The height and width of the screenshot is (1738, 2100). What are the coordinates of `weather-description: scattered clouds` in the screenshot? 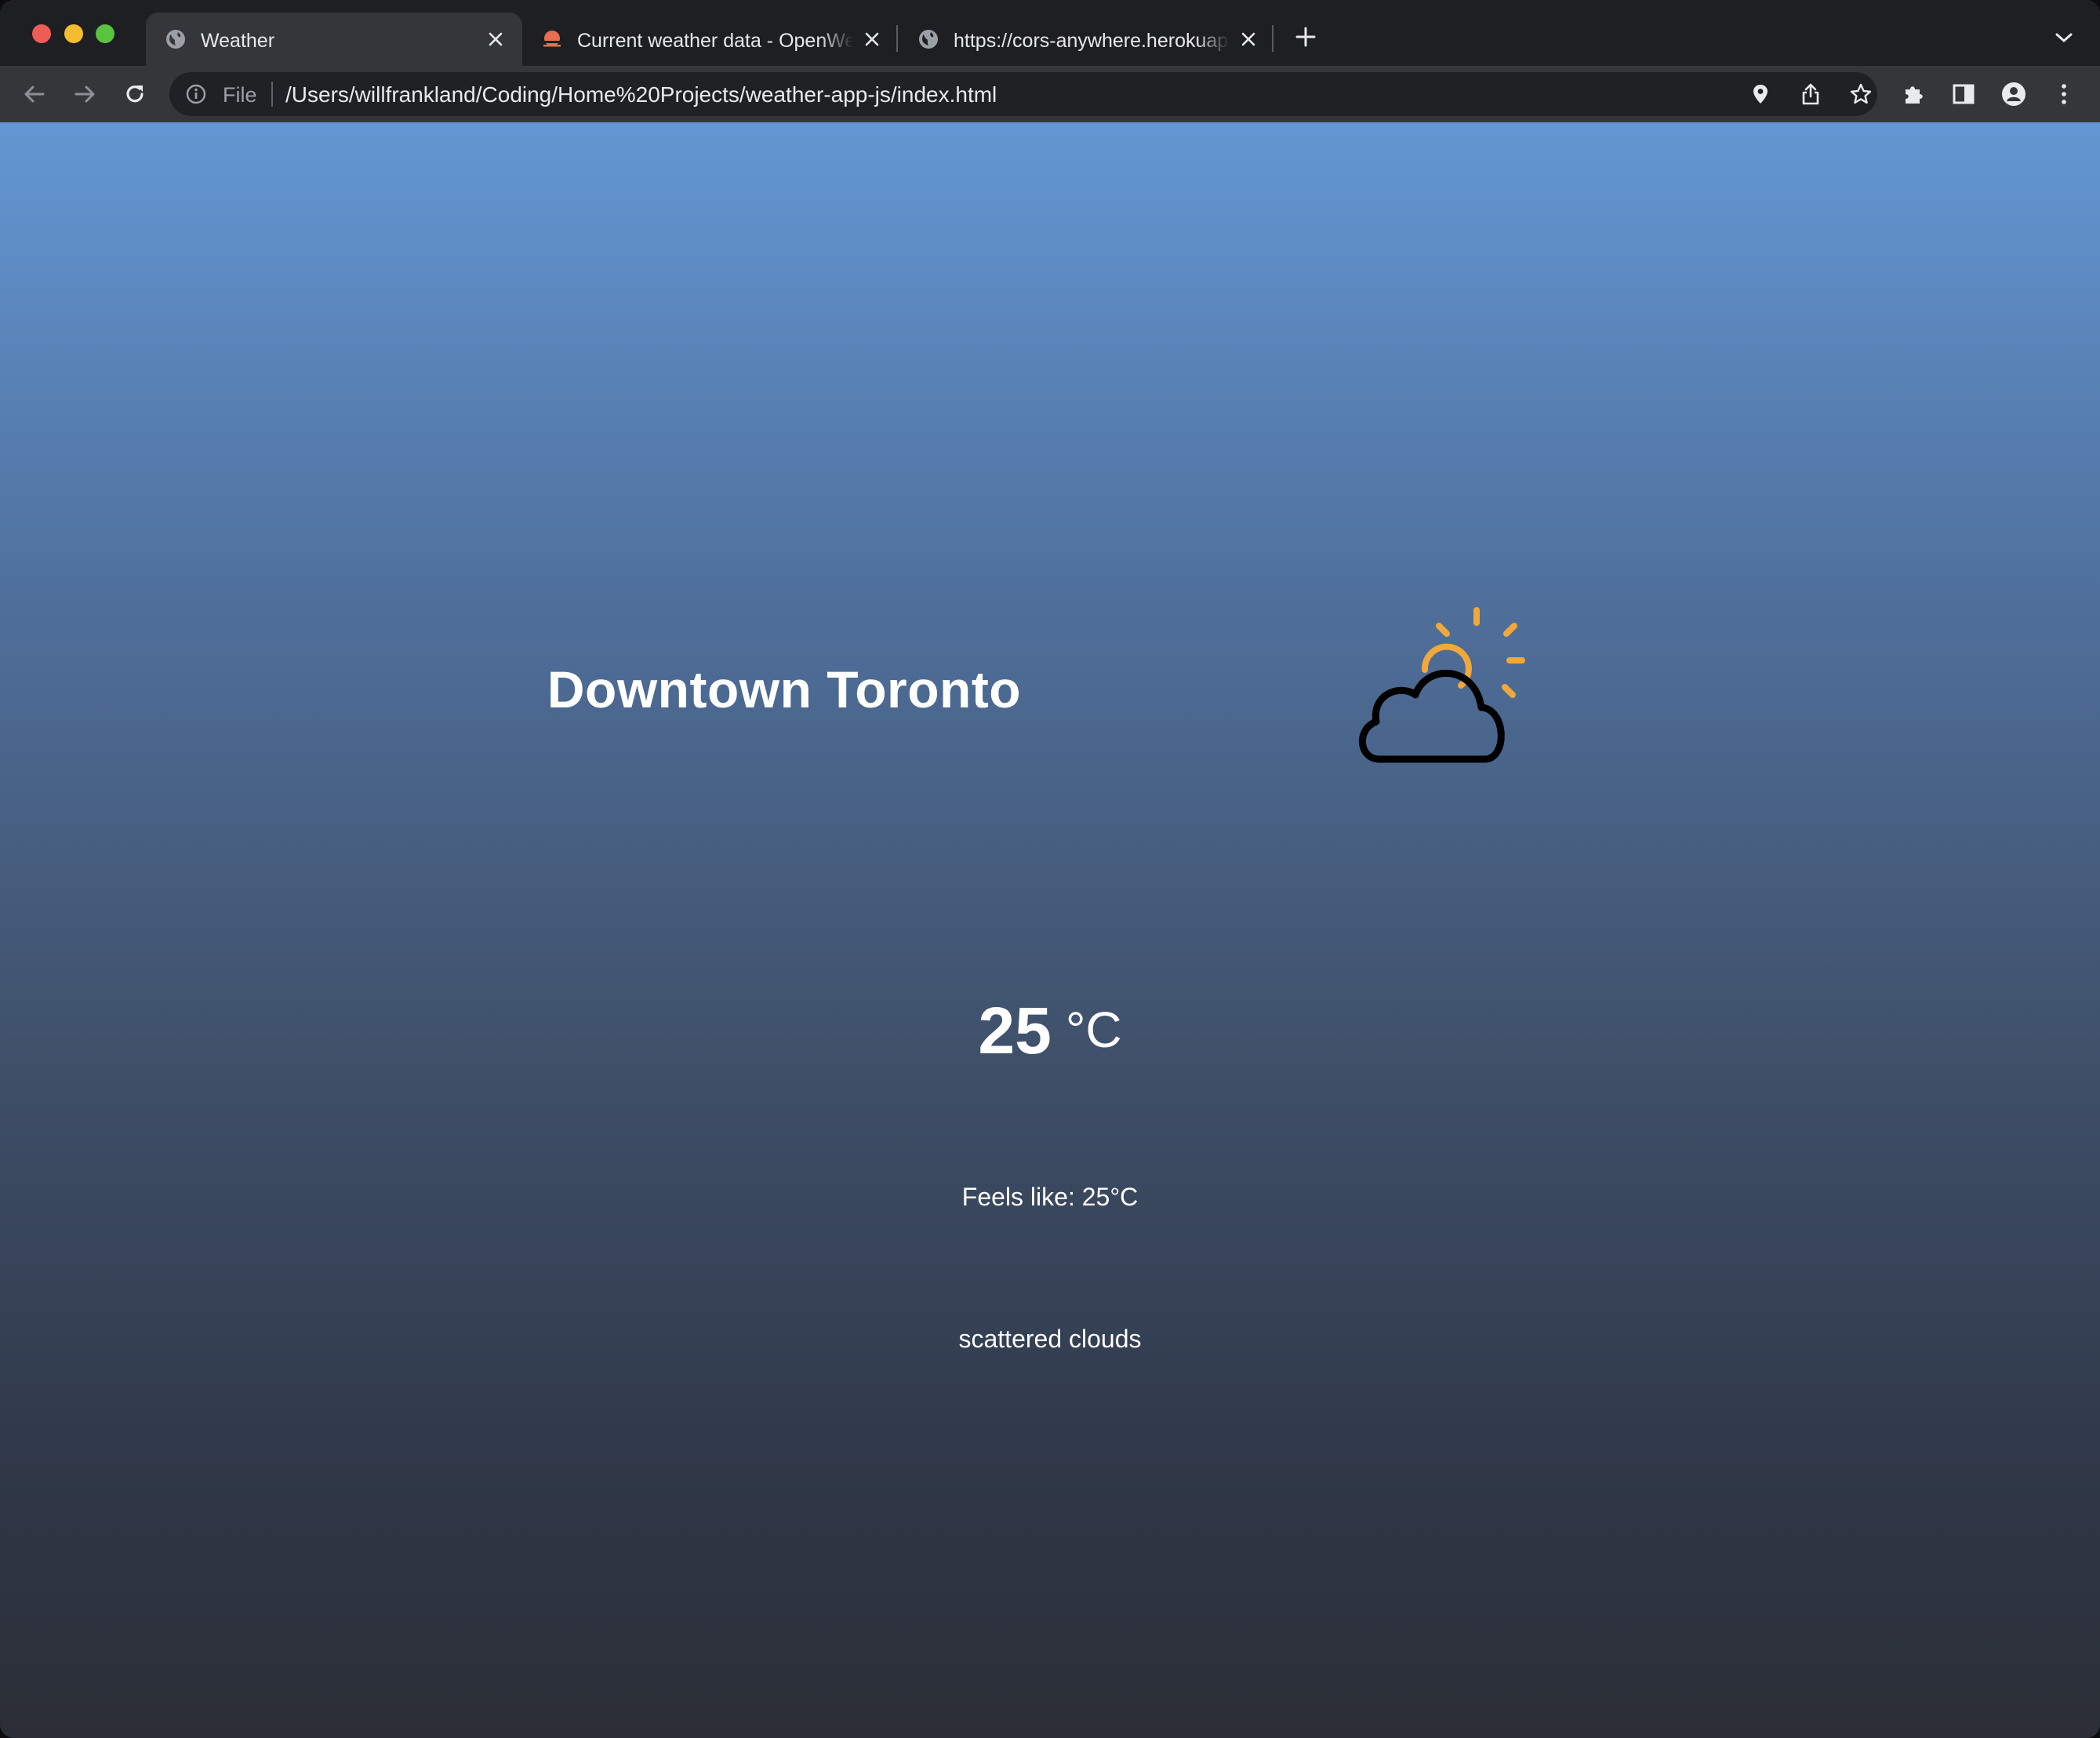 It's located at (1050, 1339).